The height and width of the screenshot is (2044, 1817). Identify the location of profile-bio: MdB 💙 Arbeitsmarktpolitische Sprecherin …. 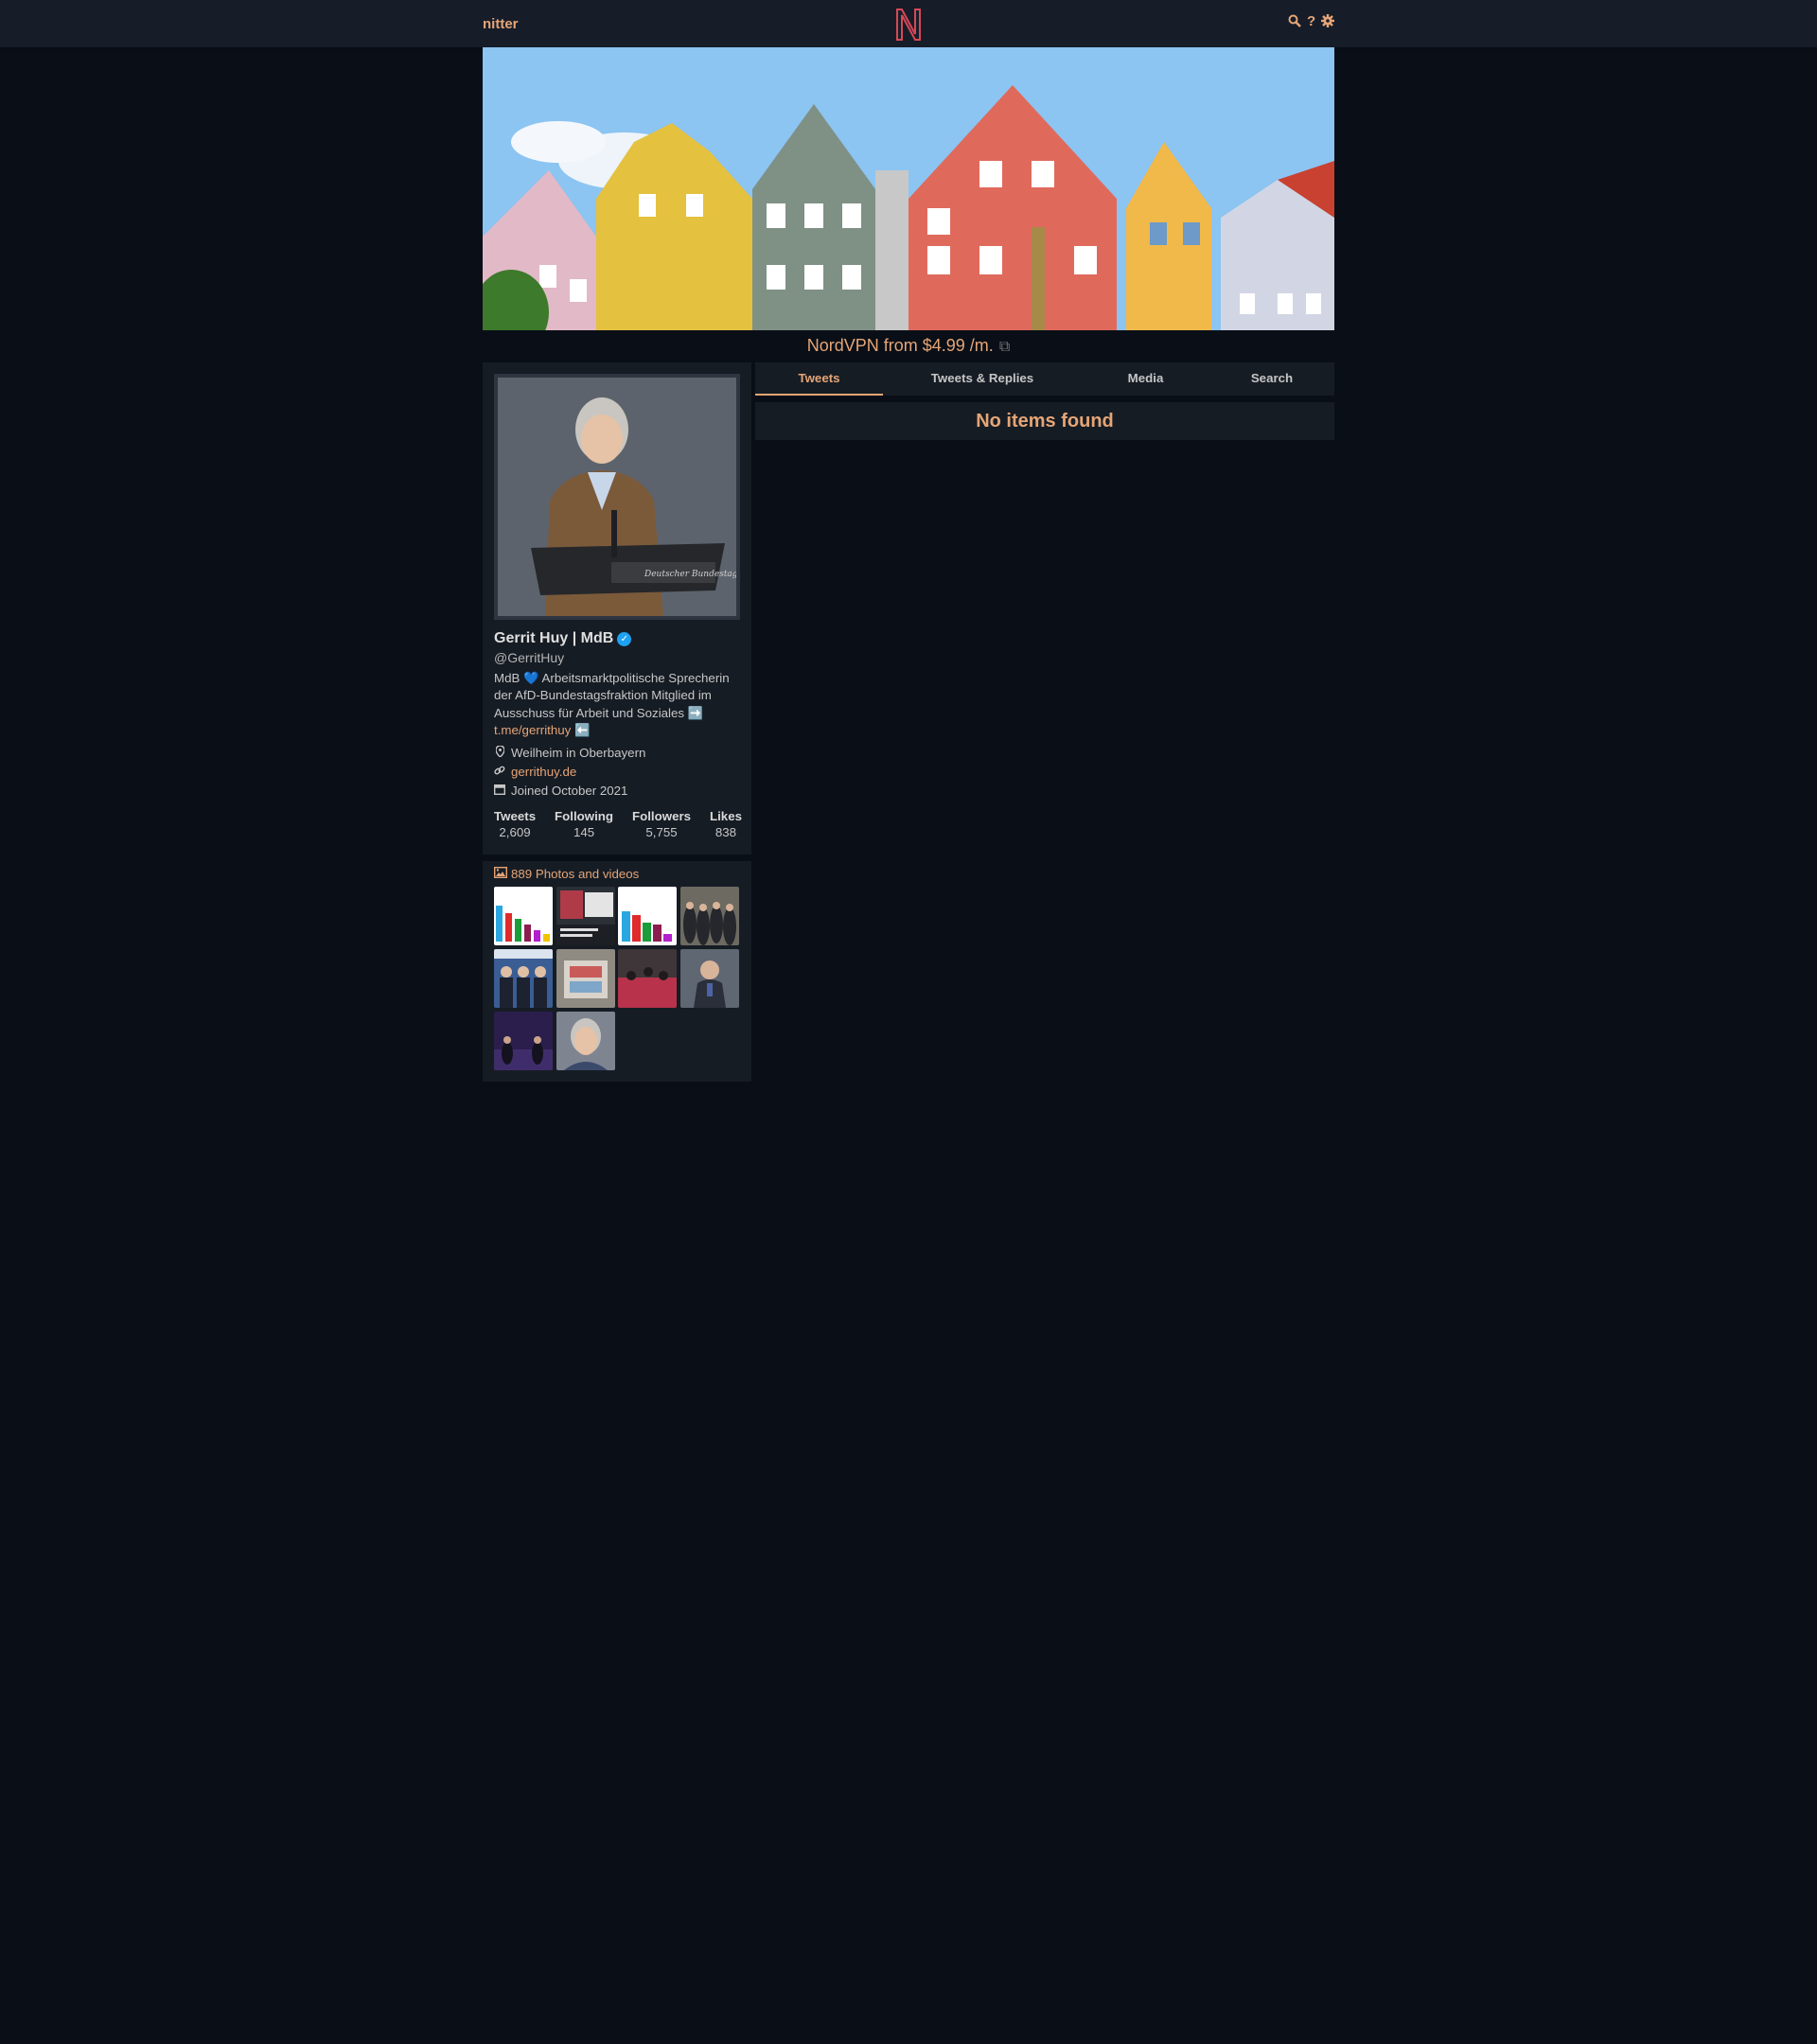
(618, 705).